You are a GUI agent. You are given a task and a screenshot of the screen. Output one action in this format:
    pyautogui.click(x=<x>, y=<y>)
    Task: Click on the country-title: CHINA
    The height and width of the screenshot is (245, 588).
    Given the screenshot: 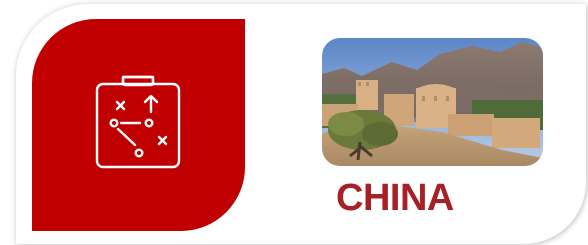 What is the action you would take?
    pyautogui.click(x=395, y=198)
    